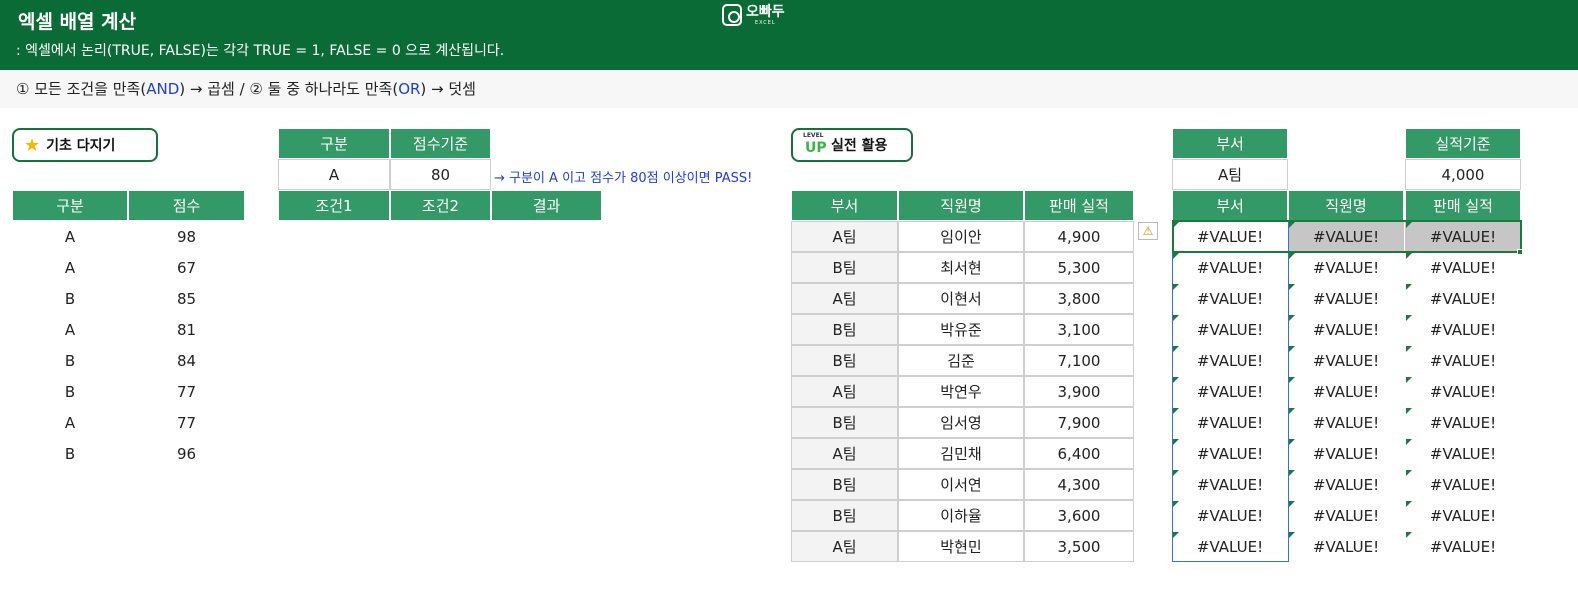 Image resolution: width=1578 pixels, height=615 pixels. What do you see at coordinates (163, 89) in the screenshot?
I see `rule-and: AND` at bounding box center [163, 89].